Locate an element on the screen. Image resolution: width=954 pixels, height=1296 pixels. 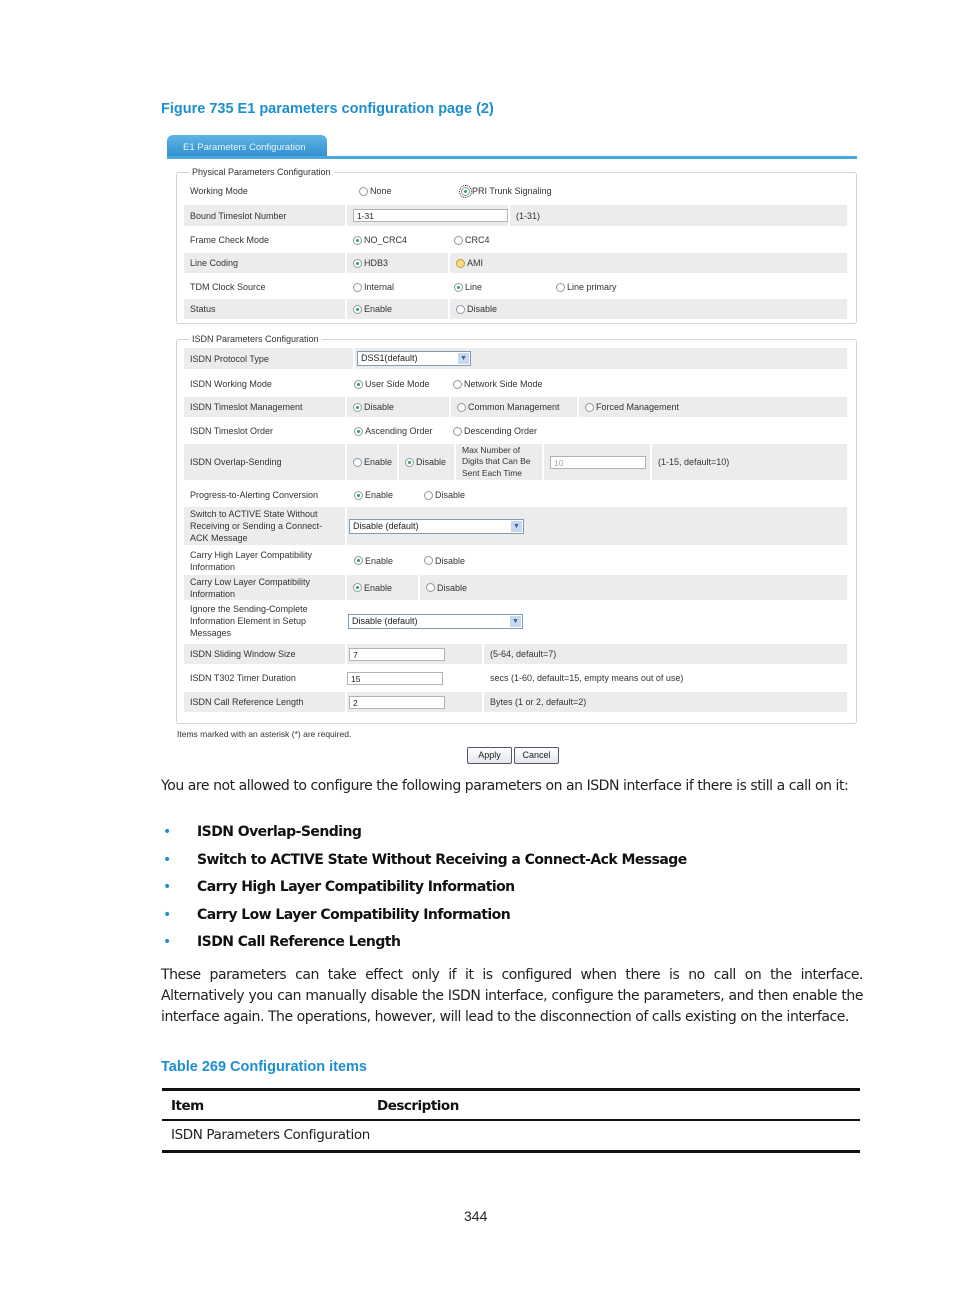
radio-ascending: Ascending Order is located at coordinates (393, 431).